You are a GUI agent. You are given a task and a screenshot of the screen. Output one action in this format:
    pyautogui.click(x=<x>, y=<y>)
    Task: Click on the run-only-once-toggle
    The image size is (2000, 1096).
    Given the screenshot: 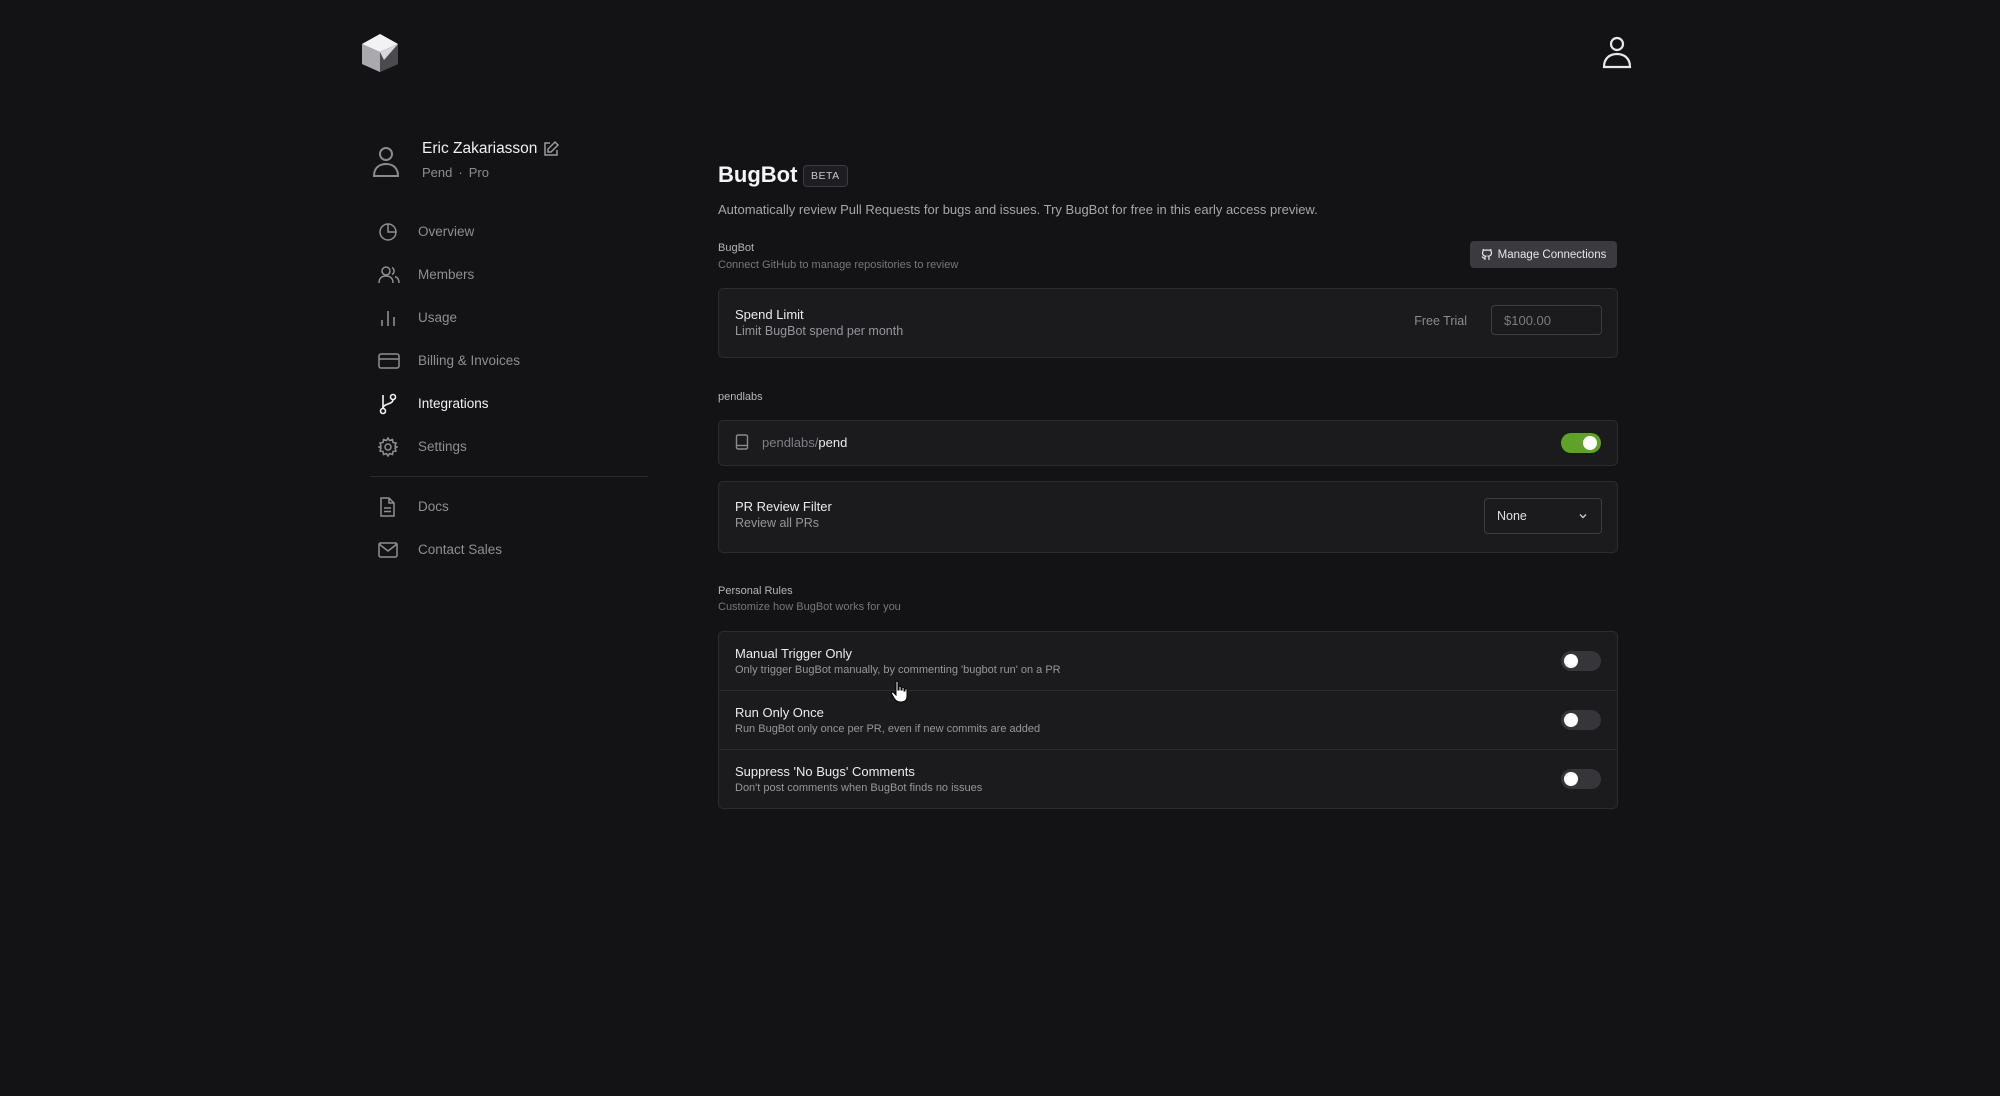 What is the action you would take?
    pyautogui.click(x=1581, y=720)
    